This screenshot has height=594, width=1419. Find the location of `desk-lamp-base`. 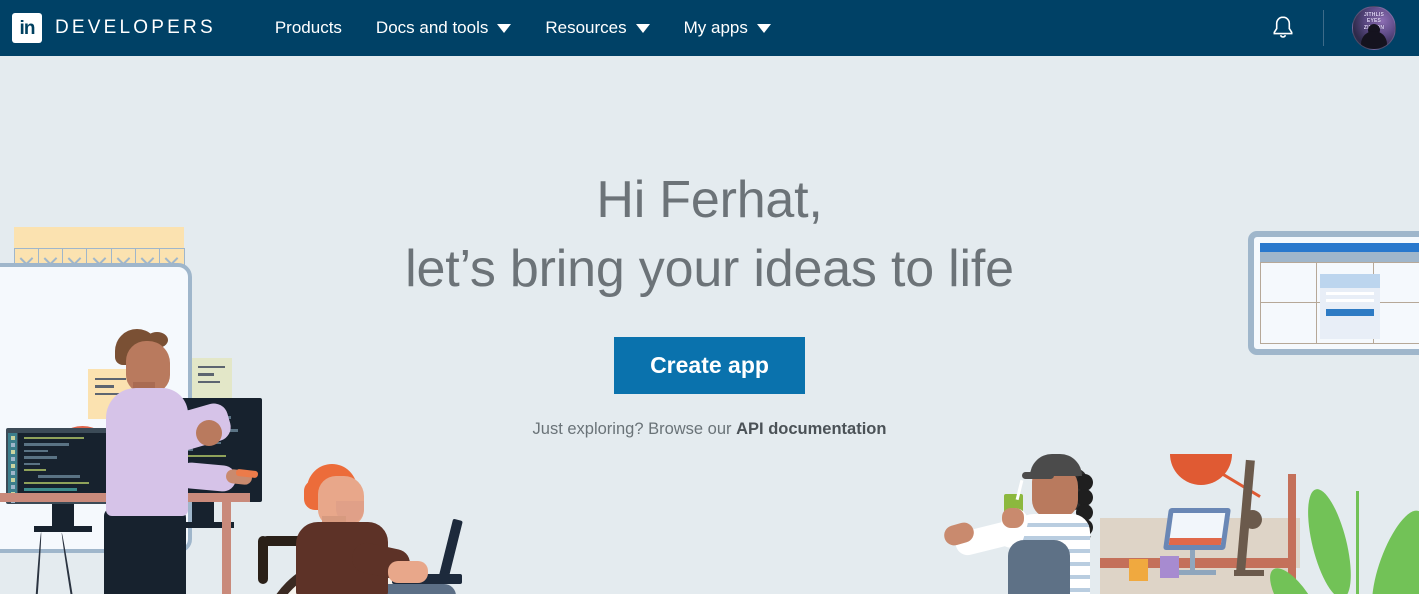

desk-lamp-base is located at coordinates (1249, 573).